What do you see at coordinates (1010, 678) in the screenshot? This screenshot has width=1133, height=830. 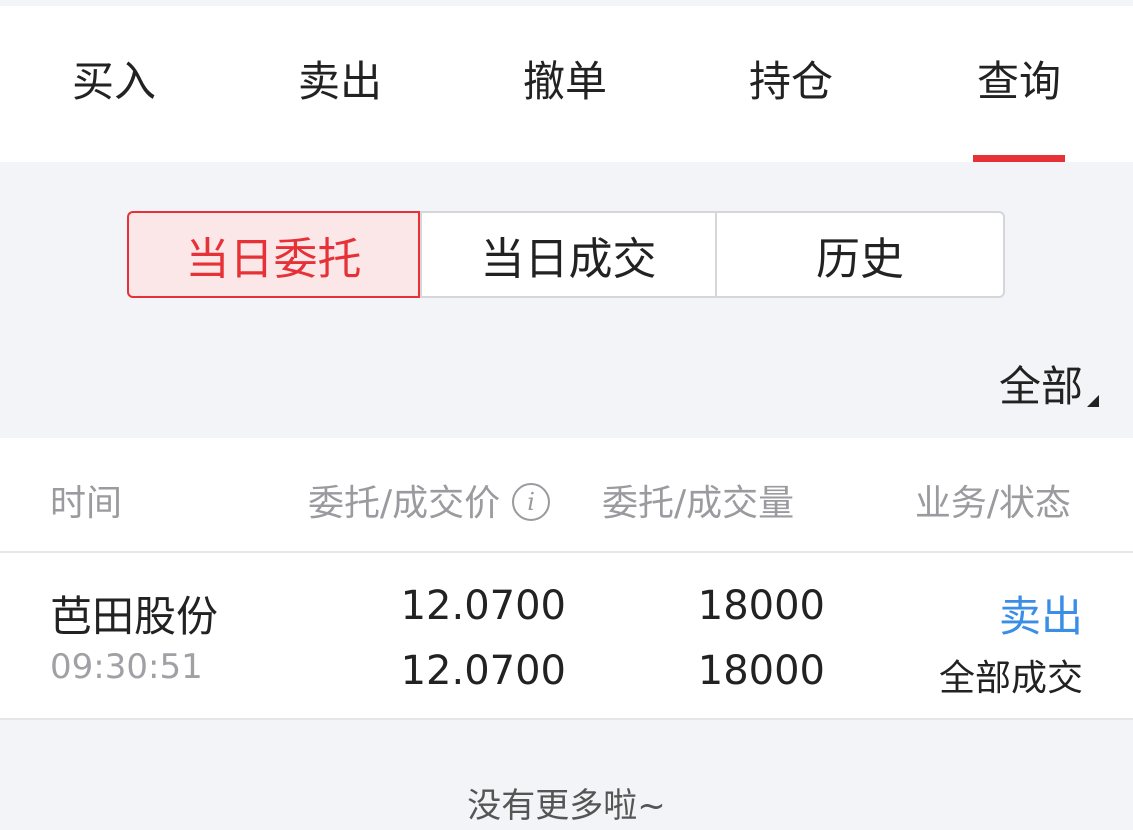 I see `order-status: 全部成交` at bounding box center [1010, 678].